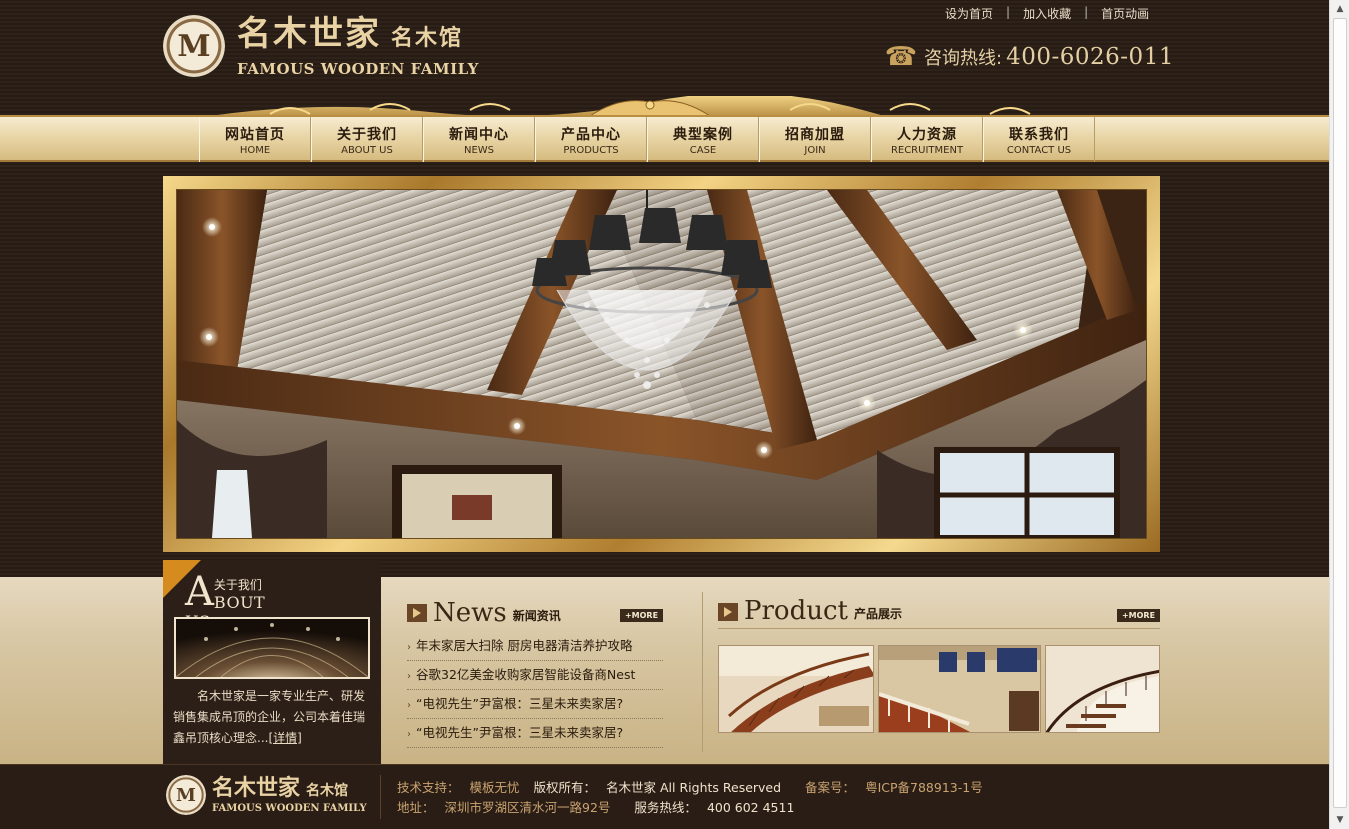  Describe the element at coordinates (924, 787) in the screenshot. I see `footer-icp-link: 粤ICP备788913-1号` at that location.